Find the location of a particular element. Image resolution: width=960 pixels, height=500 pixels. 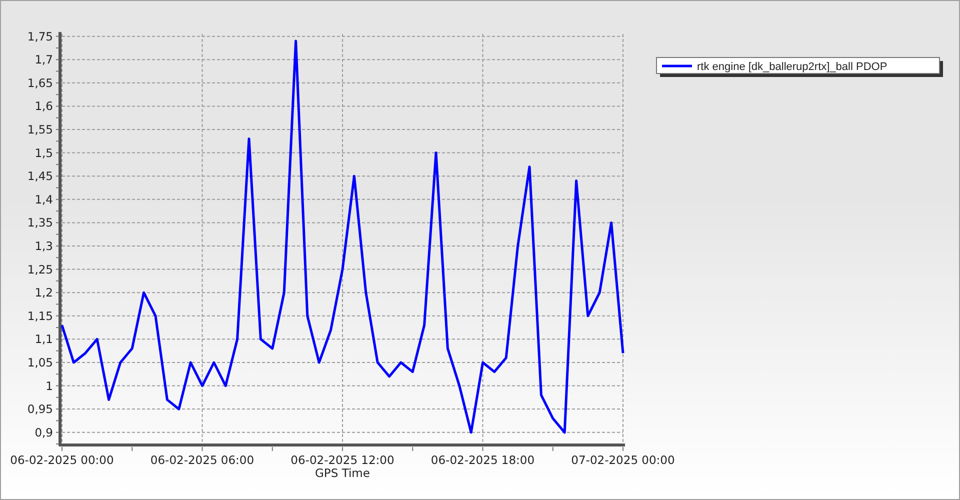

y-tick-label: 1,4 is located at coordinates (43, 199).